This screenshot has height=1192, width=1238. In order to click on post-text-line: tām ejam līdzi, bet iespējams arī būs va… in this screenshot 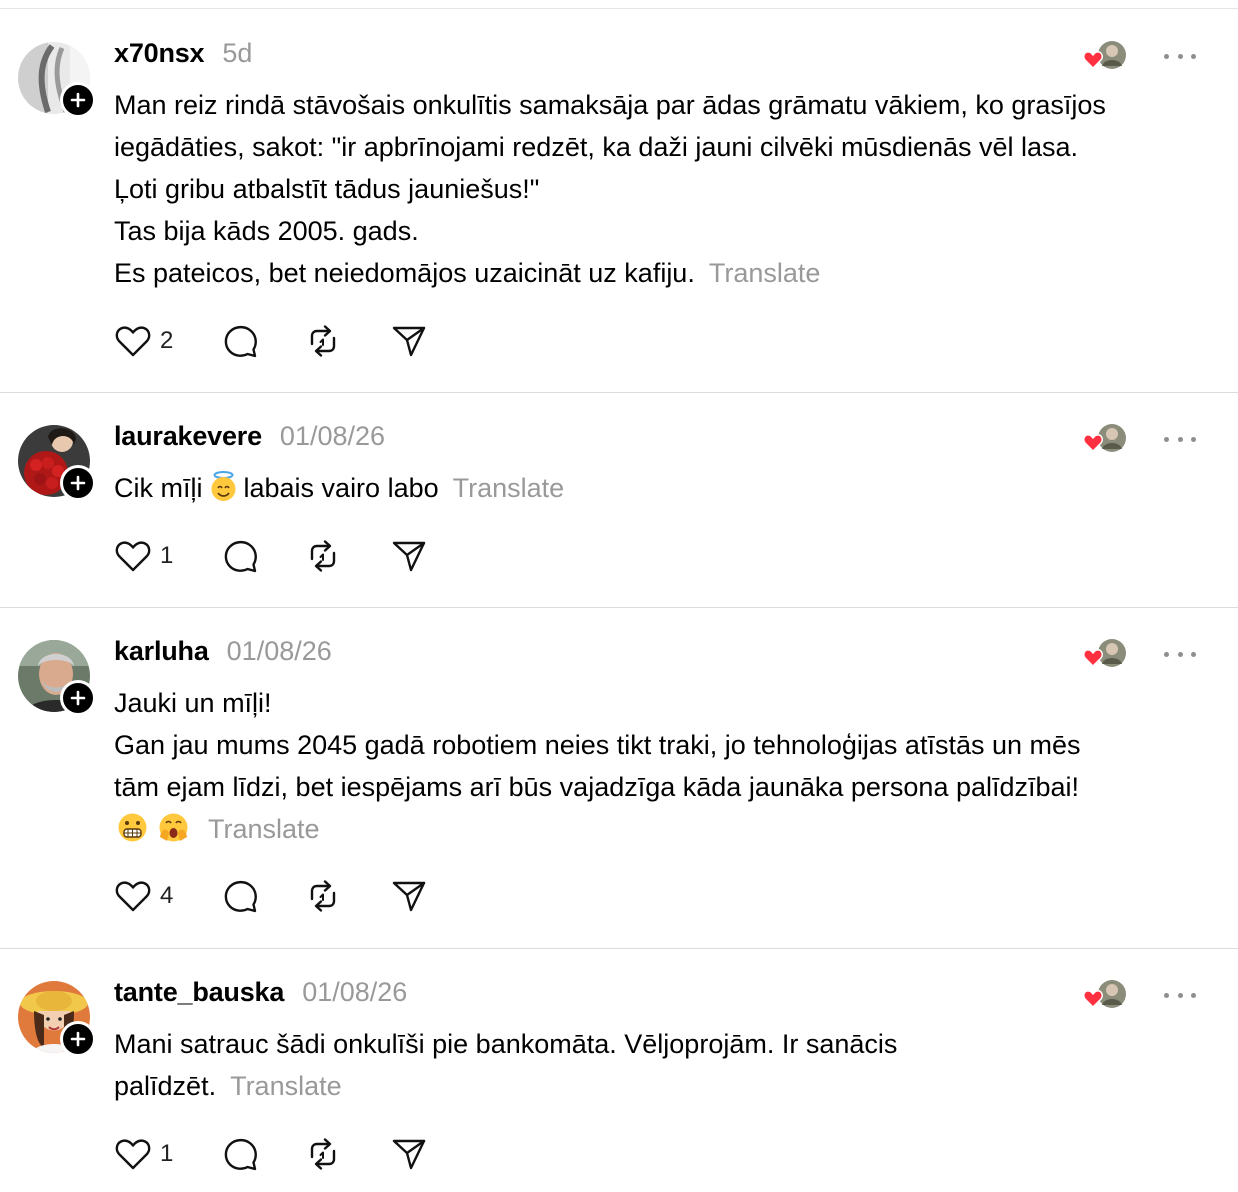, I will do `click(597, 787)`.